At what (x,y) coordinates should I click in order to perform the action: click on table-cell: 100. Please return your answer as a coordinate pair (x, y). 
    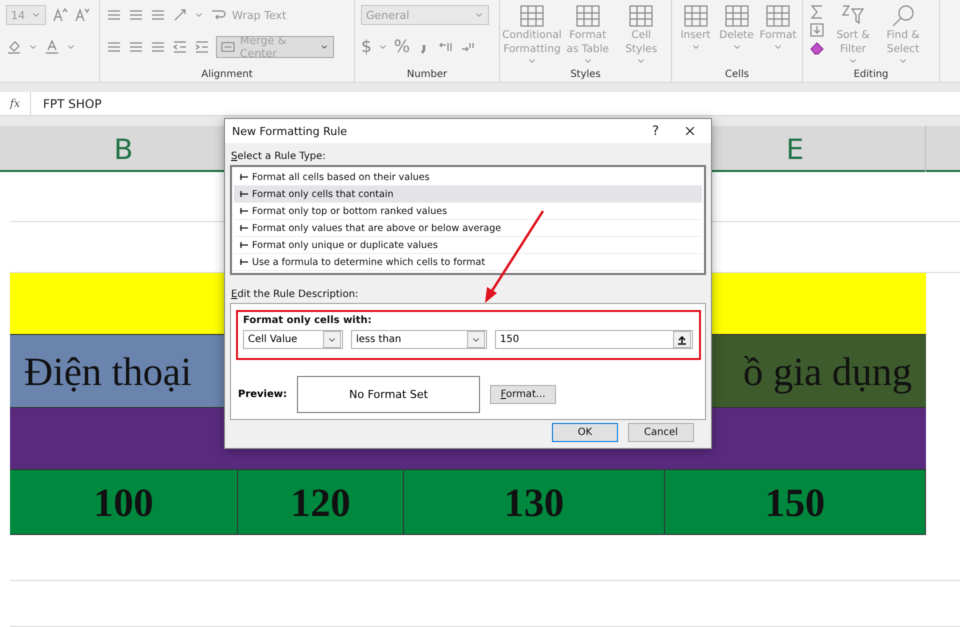
    Looking at the image, I should click on (124, 502).